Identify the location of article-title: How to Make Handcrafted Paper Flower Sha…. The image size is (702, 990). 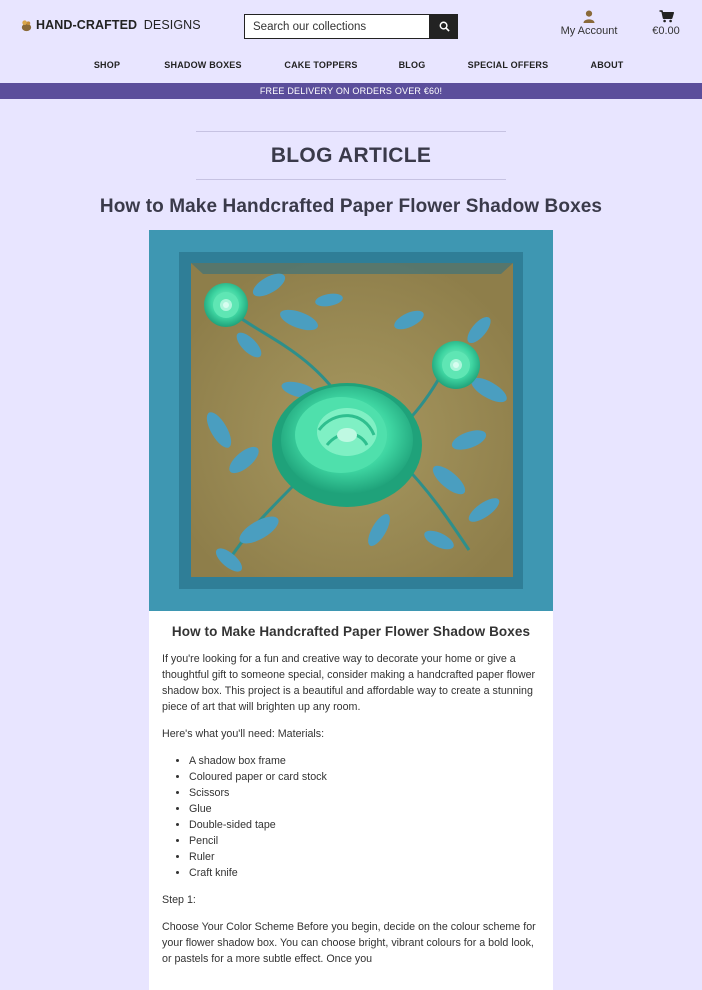
(351, 206).